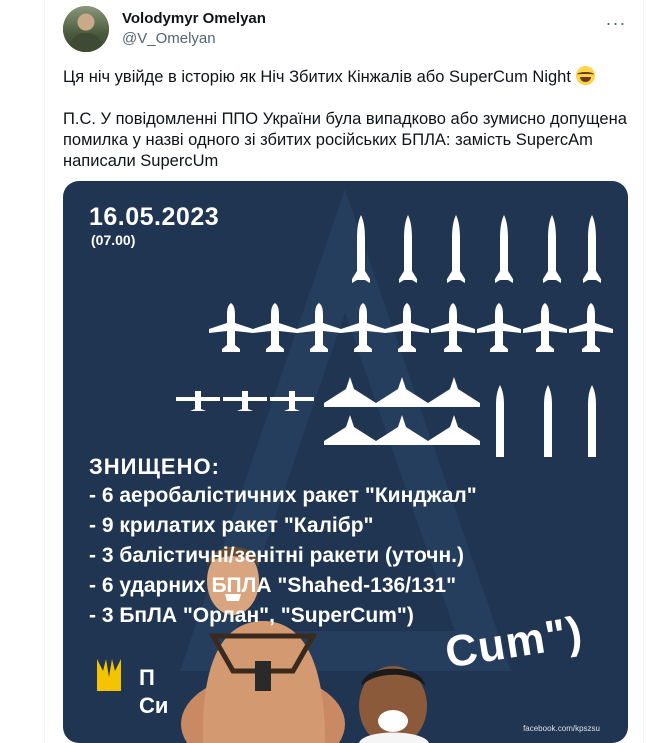 This screenshot has height=743, width=662. I want to click on author-display-name: Volodymyr Omelyan, so click(194, 19).